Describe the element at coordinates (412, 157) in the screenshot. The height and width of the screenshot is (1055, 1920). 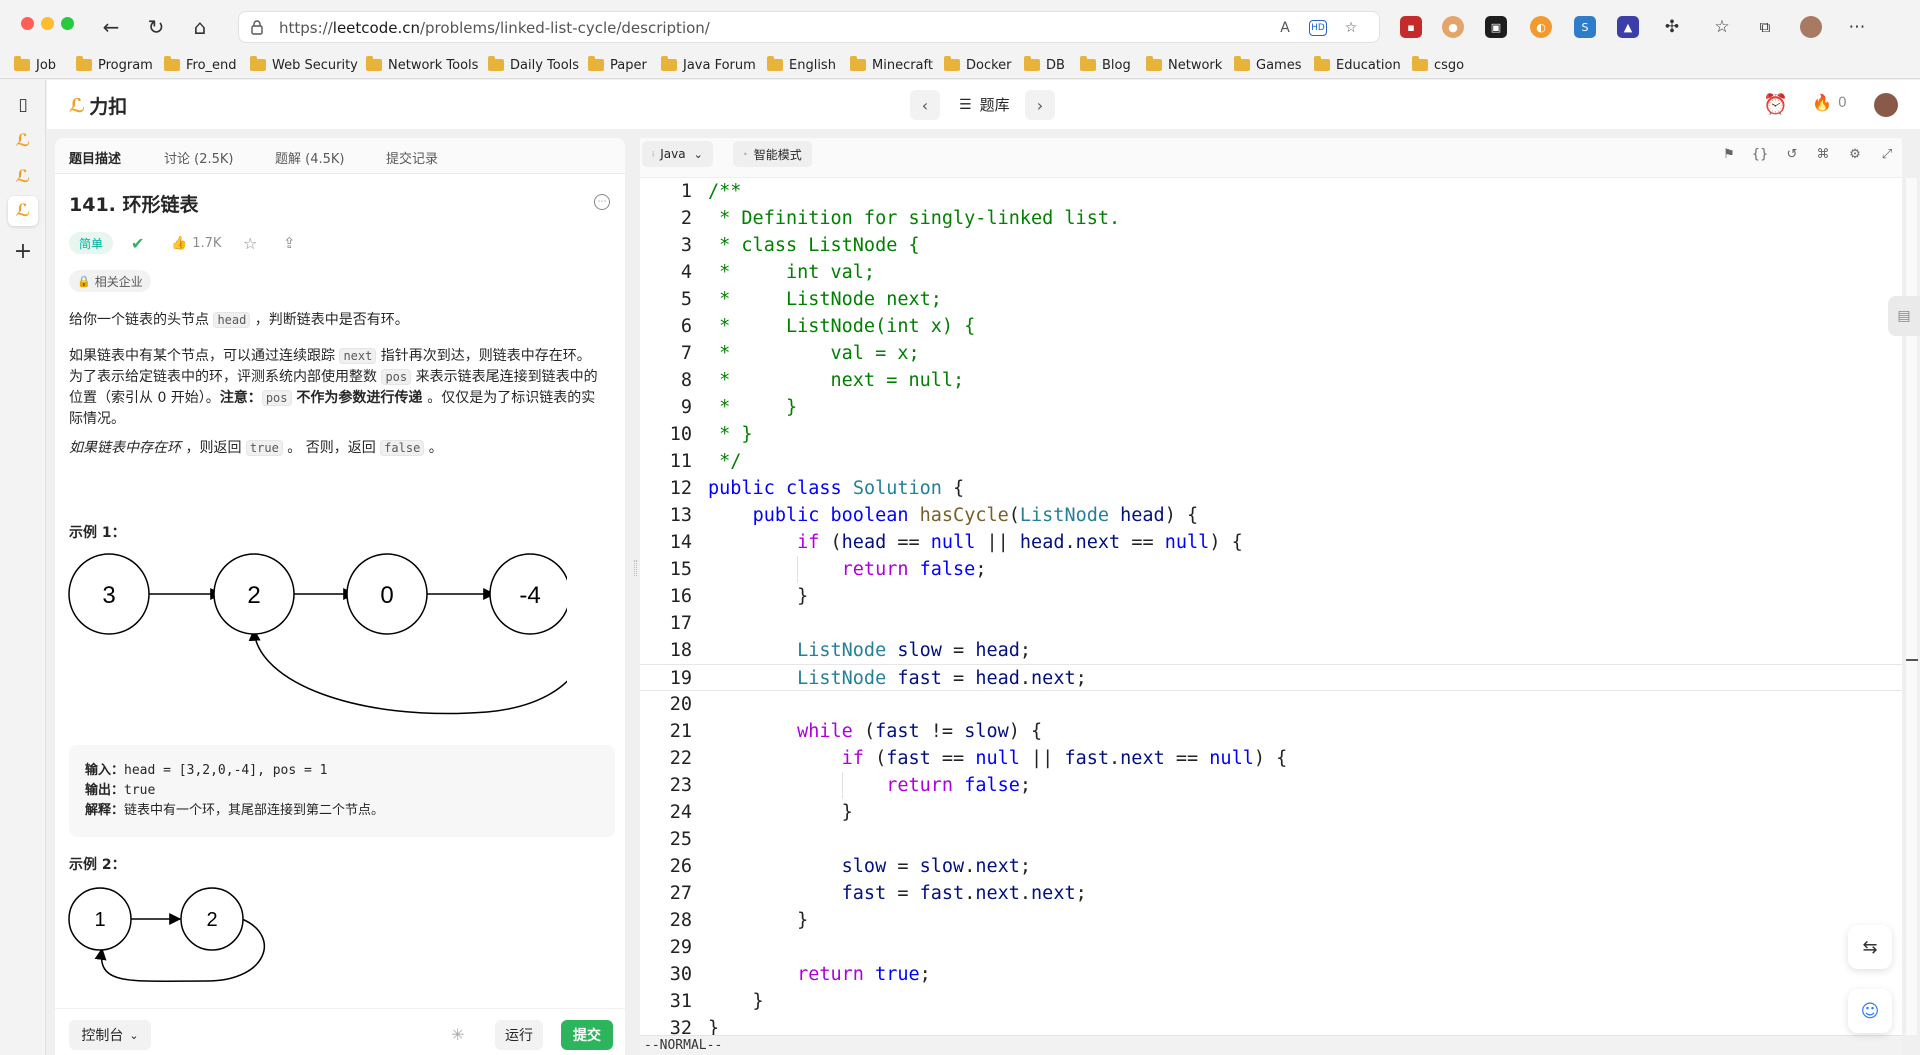
I see `tab-submissions: 提交记录` at that location.